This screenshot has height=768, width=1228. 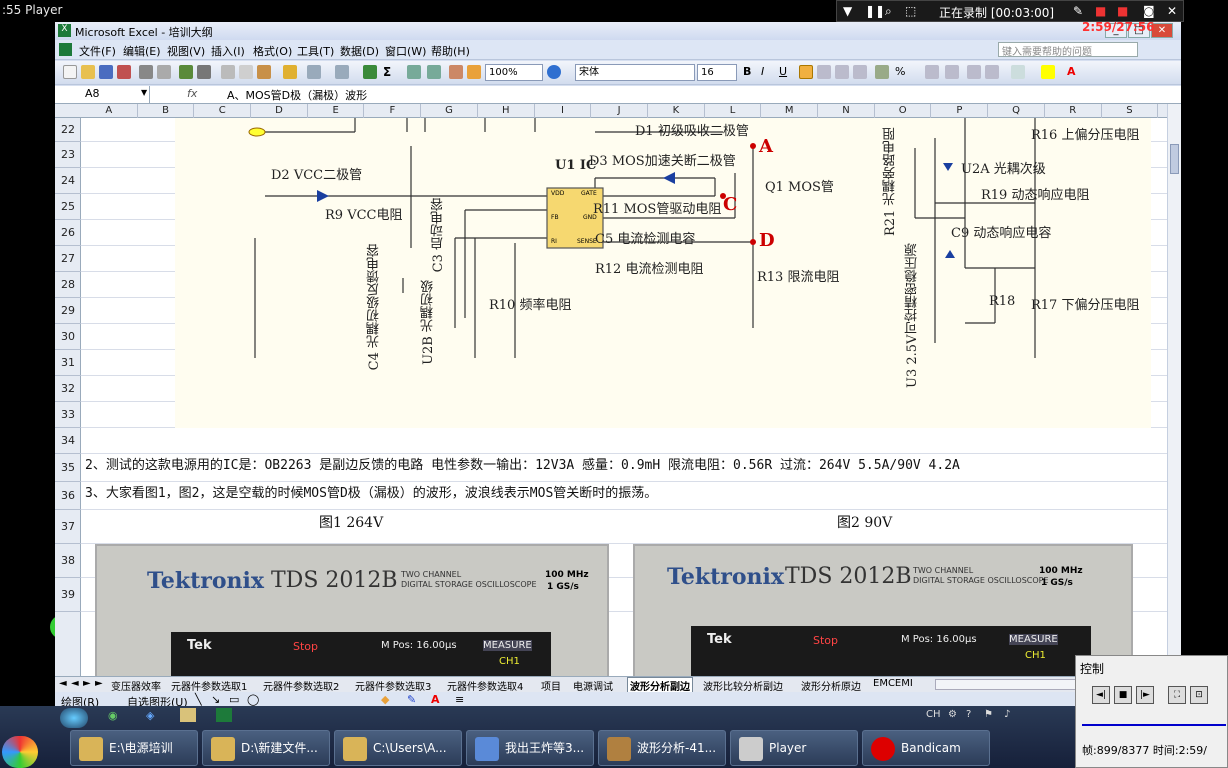 What do you see at coordinates (290, 72) in the screenshot?
I see `format-painter-icon` at bounding box center [290, 72].